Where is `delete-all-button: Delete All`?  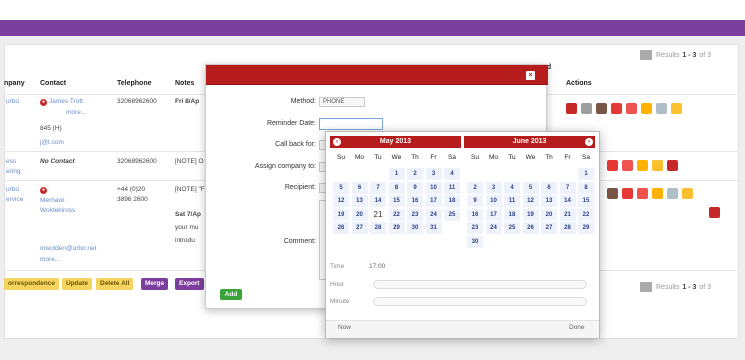 delete-all-button: Delete All is located at coordinates (115, 284).